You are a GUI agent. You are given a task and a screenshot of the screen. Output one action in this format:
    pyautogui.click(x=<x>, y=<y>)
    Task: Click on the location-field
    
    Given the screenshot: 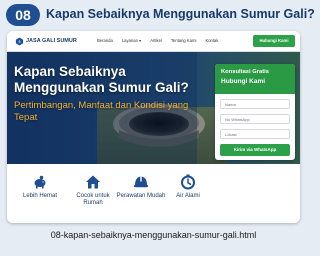 What is the action you would take?
    pyautogui.click(x=255, y=134)
    